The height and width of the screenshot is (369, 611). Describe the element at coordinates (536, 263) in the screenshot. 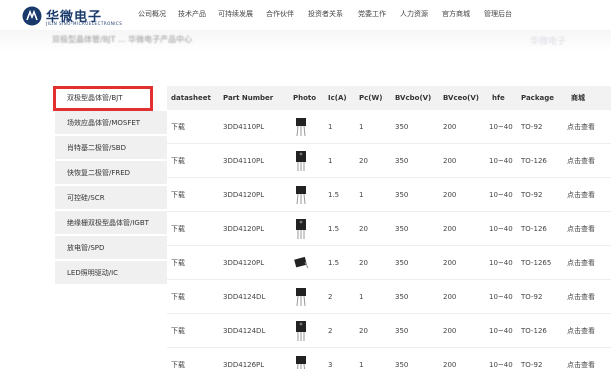

I see `cell-package: TO-1265` at that location.